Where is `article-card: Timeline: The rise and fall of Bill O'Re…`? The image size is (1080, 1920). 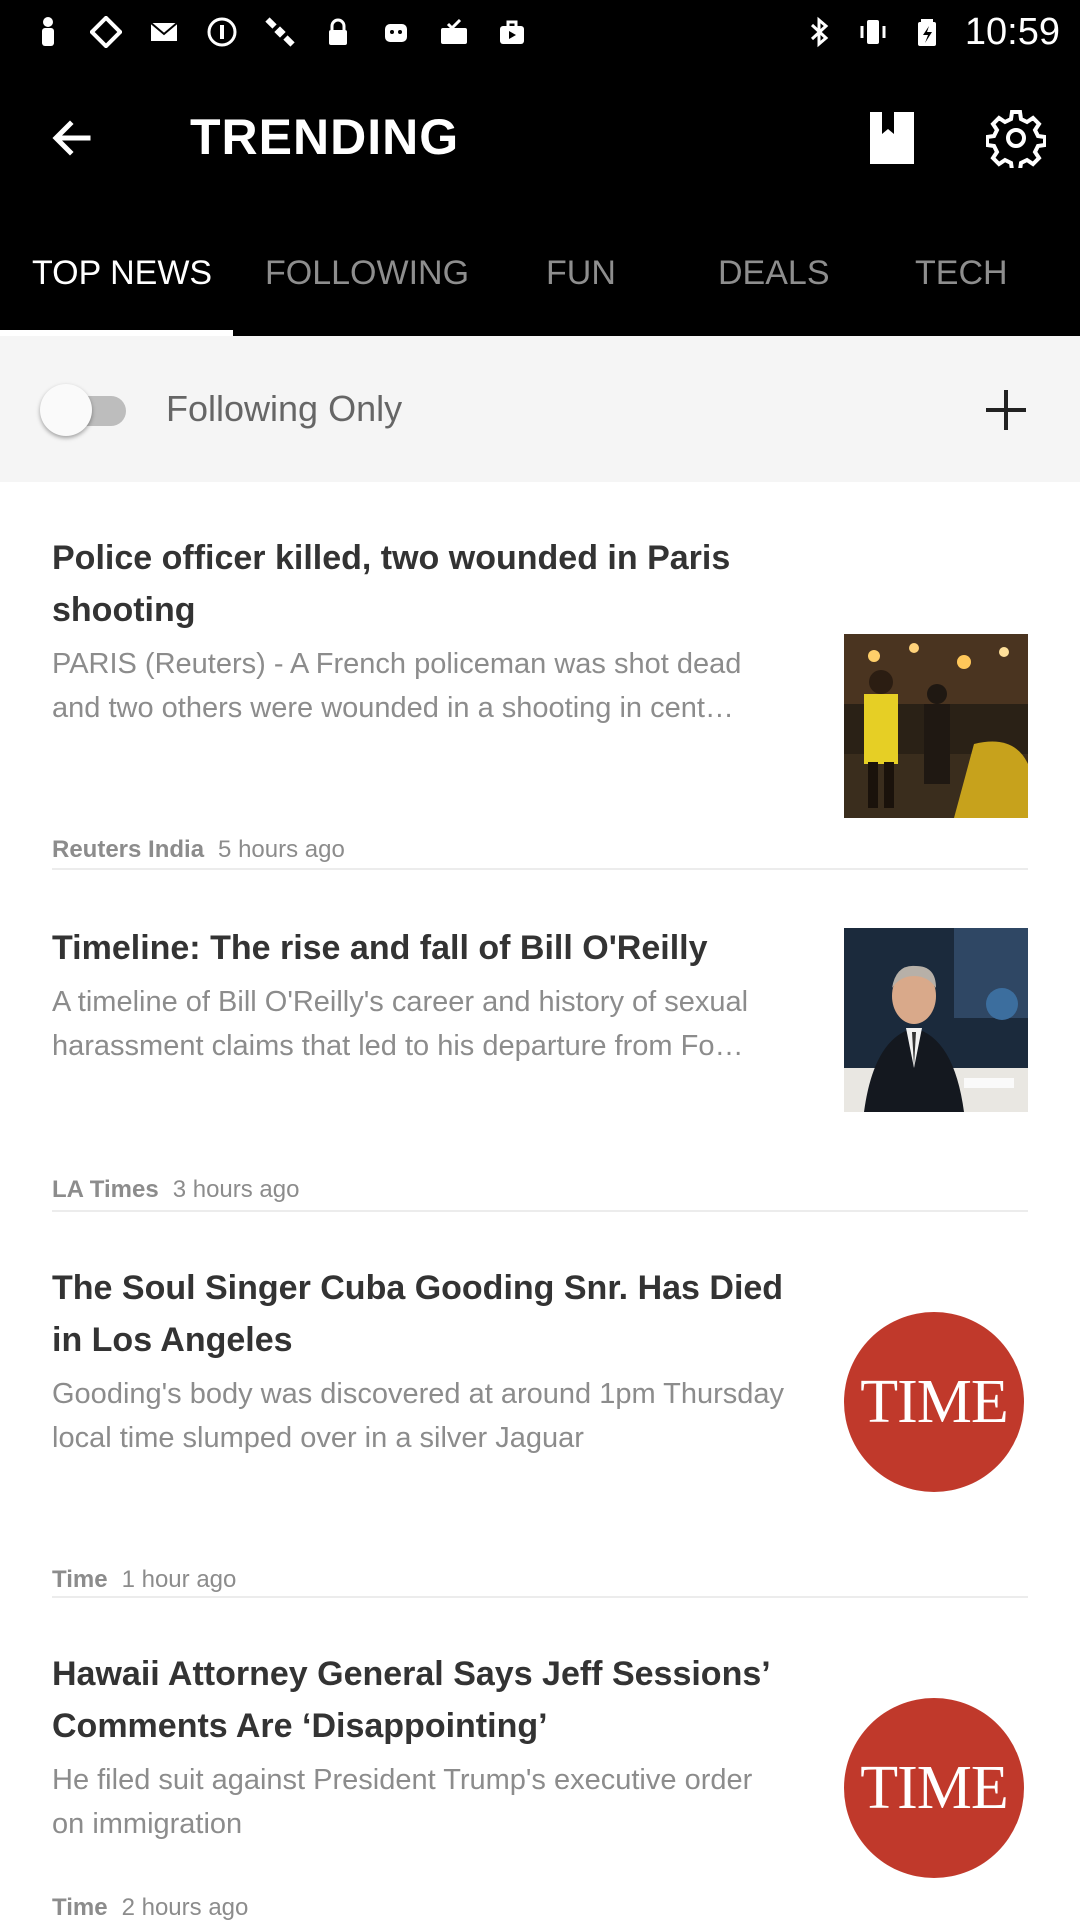 article-card: Timeline: The rise and fall of Bill O'Re… is located at coordinates (540, 1062).